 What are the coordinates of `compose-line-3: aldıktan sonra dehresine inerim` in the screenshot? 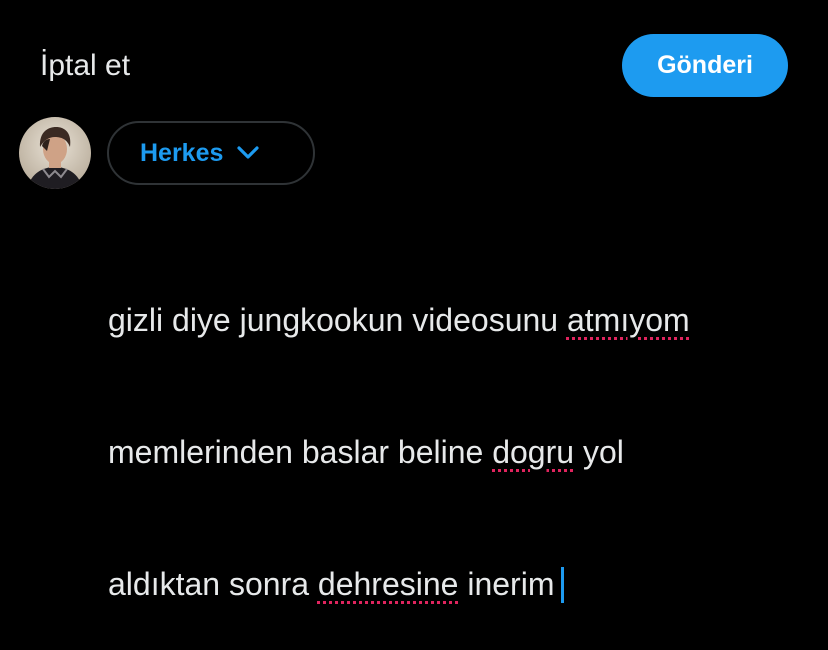 It's located at (458, 584).